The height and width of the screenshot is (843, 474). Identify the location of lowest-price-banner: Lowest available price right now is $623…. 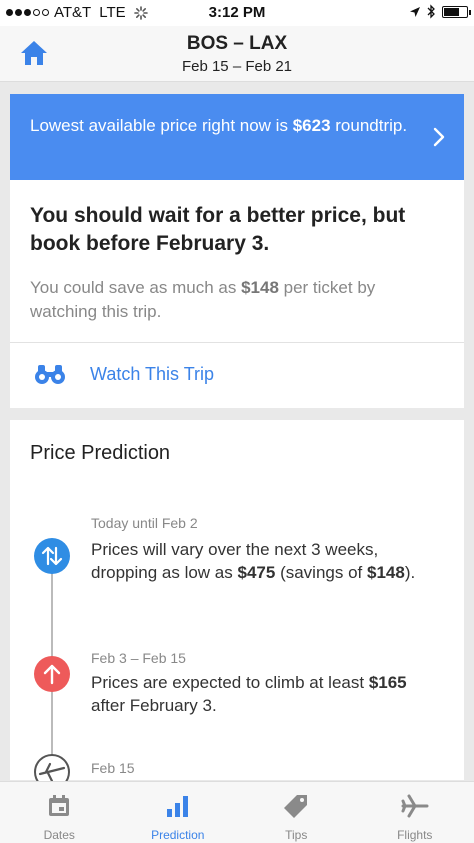
(237, 137).